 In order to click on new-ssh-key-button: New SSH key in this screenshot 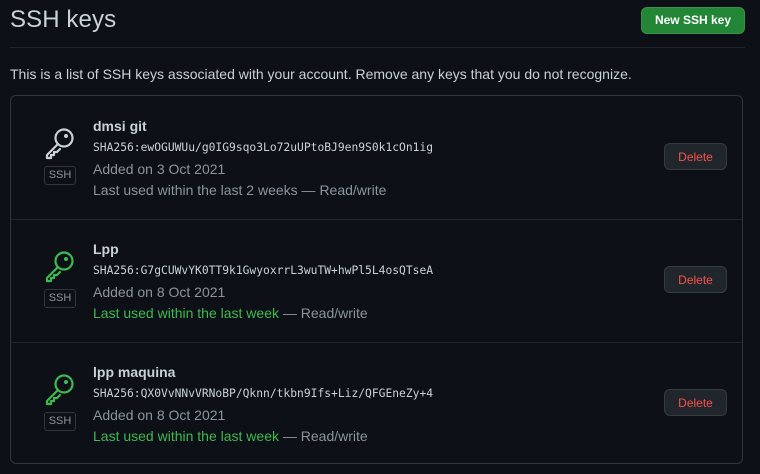, I will do `click(692, 20)`.